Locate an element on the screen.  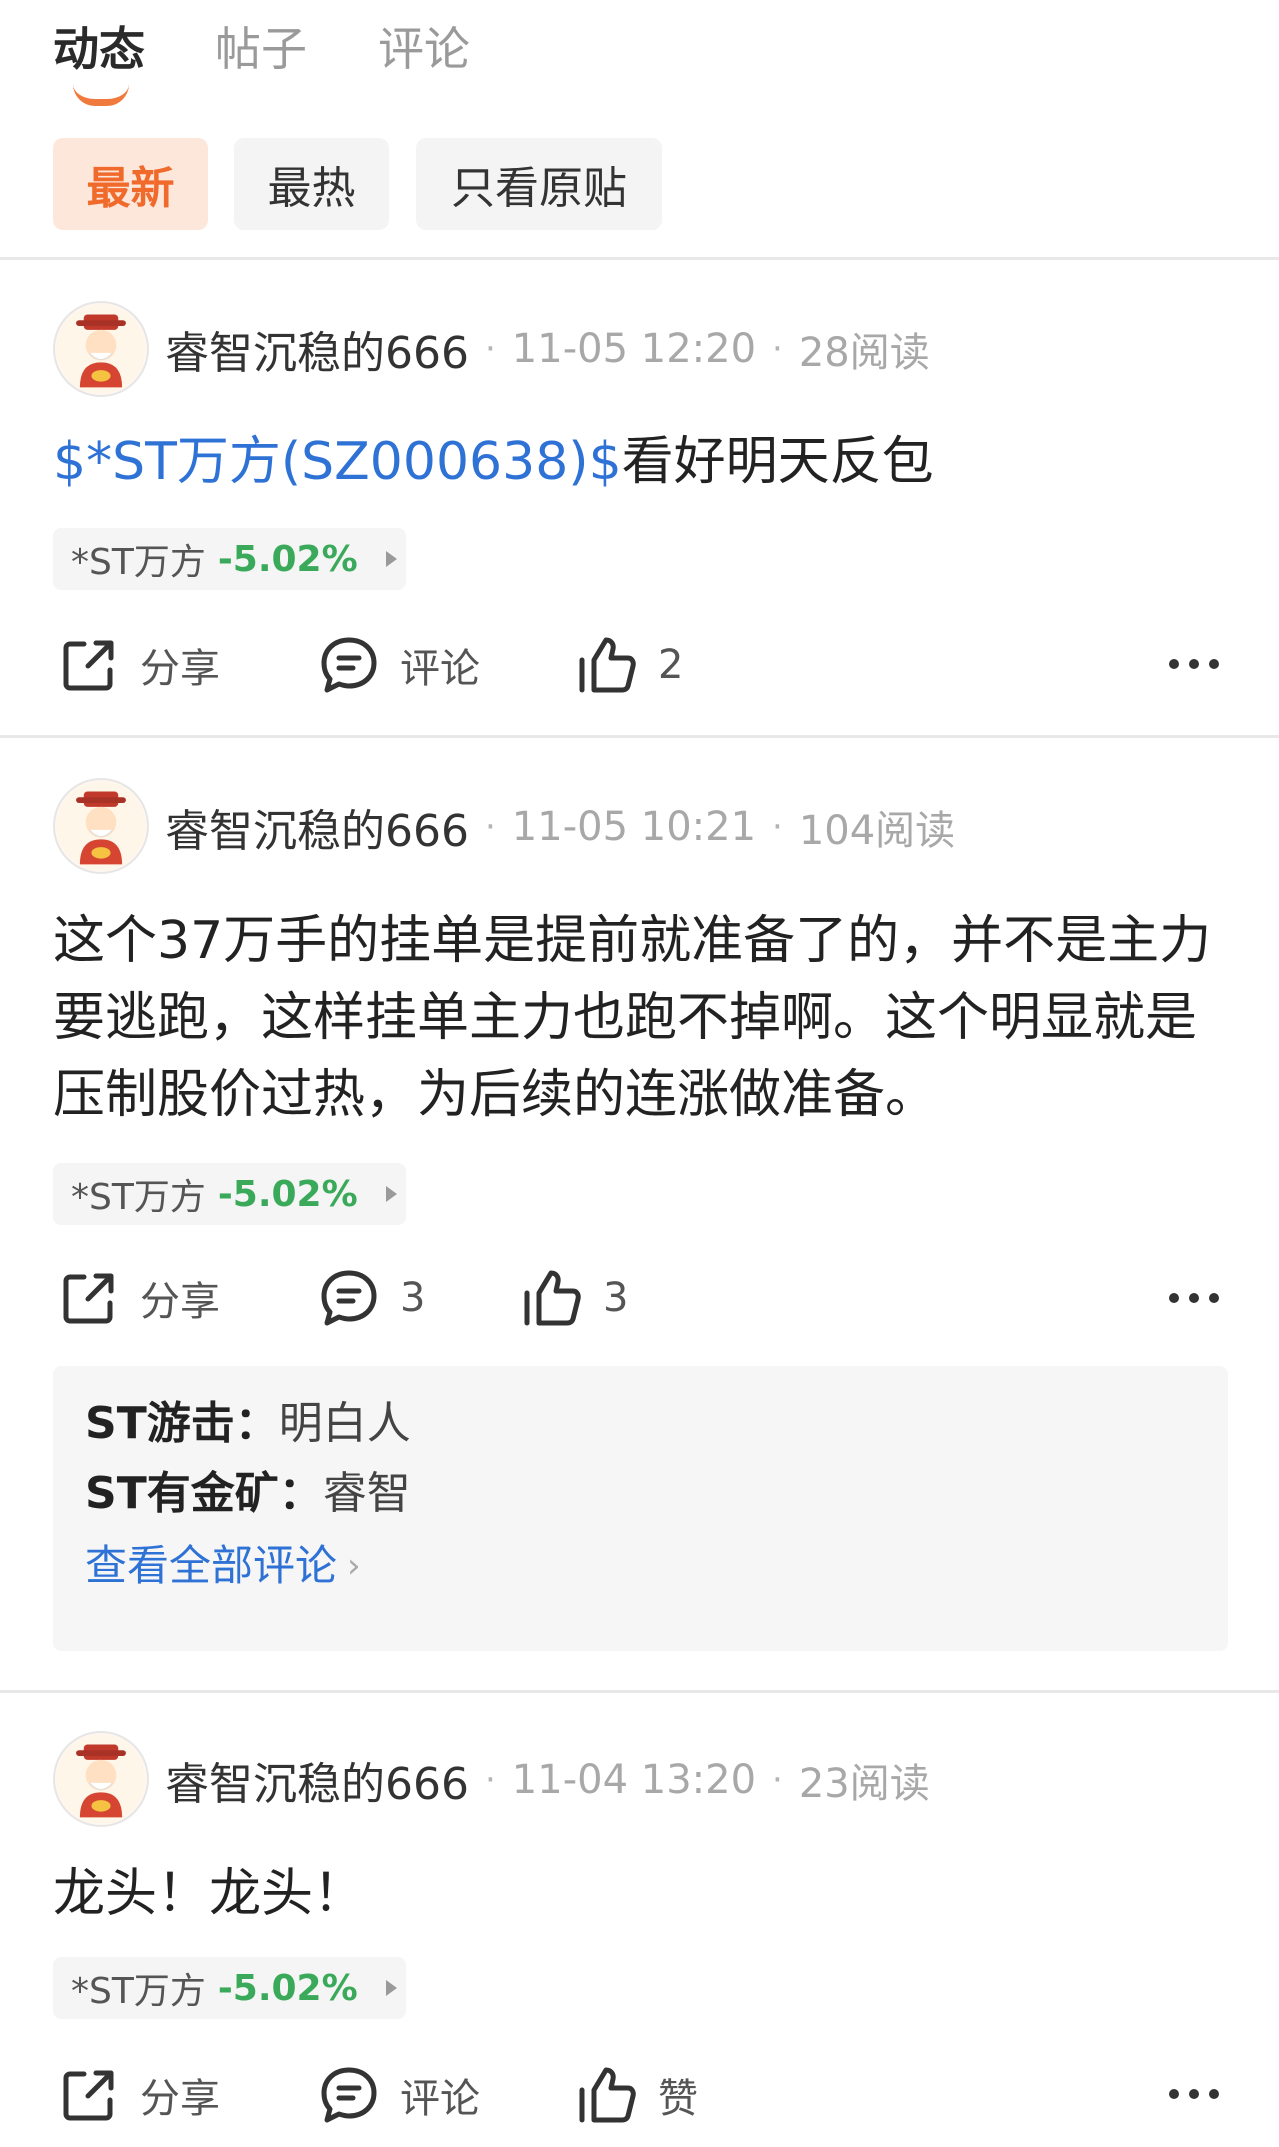
post-time: 11-04 13:20 is located at coordinates (634, 1780).